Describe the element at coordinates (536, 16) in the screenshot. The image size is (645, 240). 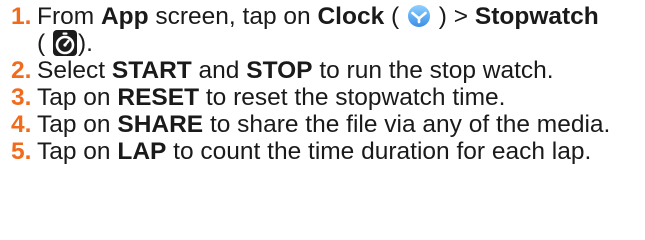
I see `step-keyword: Stopwatch` at that location.